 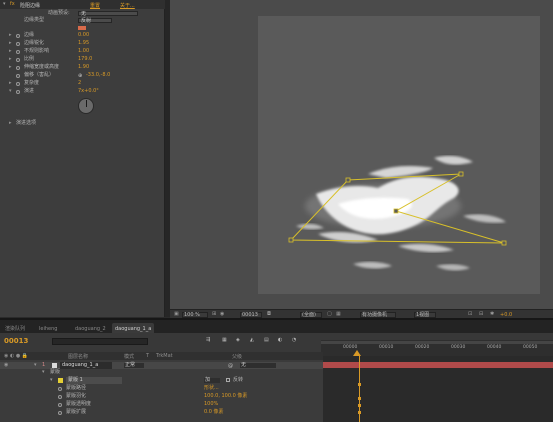 What do you see at coordinates (214, 314) in the screenshot?
I see `grid-icon: ⊞` at bounding box center [214, 314].